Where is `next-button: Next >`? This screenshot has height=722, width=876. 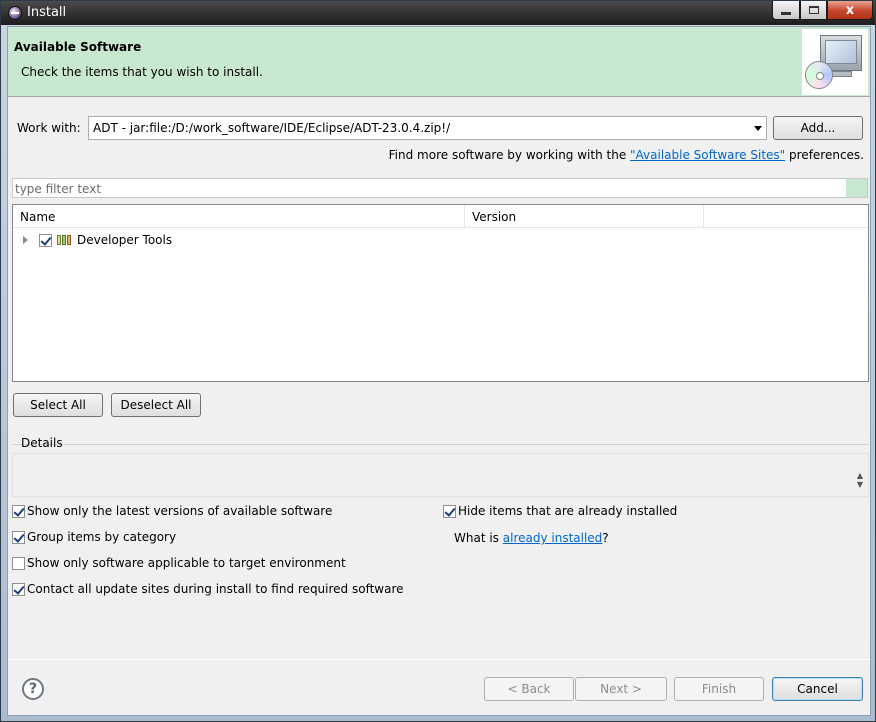
next-button: Next > is located at coordinates (621, 689).